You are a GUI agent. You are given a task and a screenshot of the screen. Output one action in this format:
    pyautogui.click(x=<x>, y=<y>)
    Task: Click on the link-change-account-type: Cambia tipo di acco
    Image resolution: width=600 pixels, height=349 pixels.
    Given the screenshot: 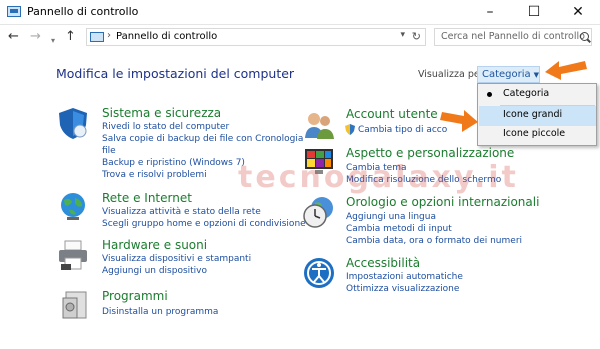 What is the action you would take?
    pyautogui.click(x=402, y=130)
    